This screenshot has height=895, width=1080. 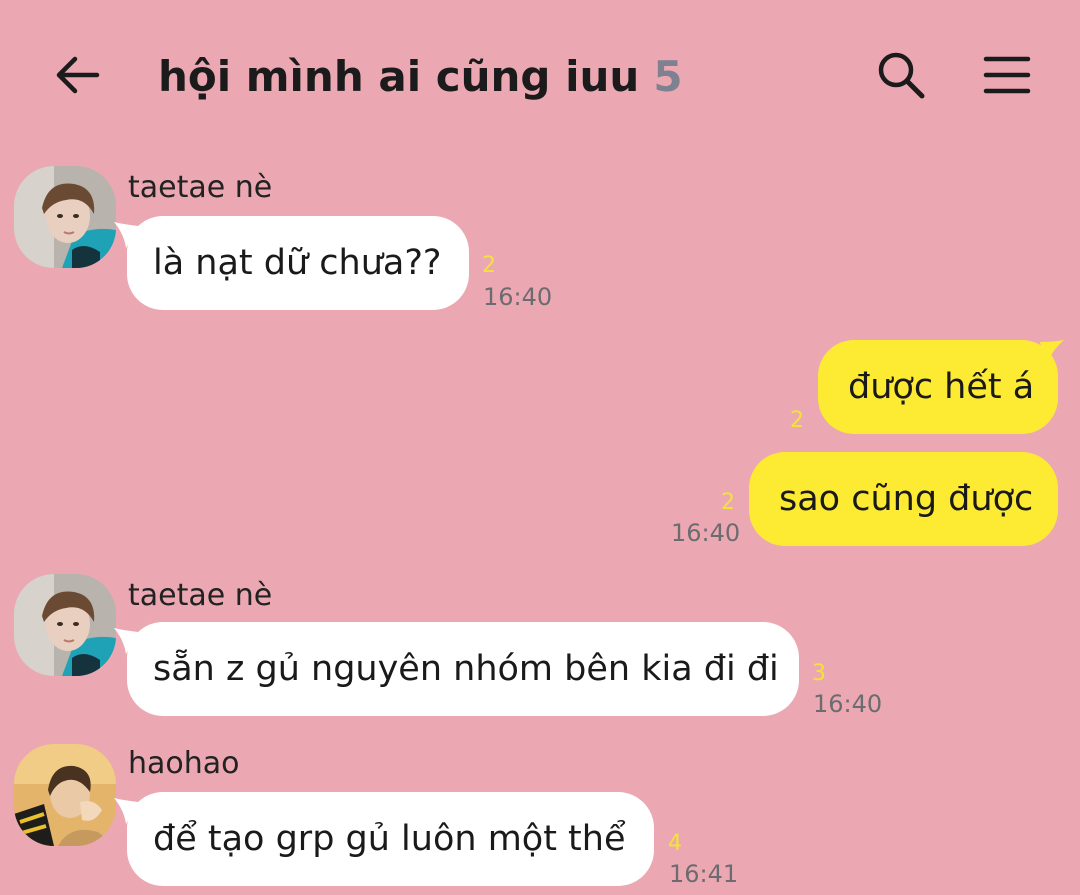 I want to click on message-bubble: được hết á, so click(x=938, y=387).